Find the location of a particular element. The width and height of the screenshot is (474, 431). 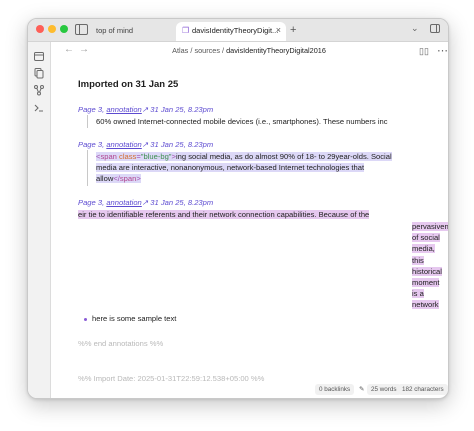

tab-close-icon: × is located at coordinates (278, 30).